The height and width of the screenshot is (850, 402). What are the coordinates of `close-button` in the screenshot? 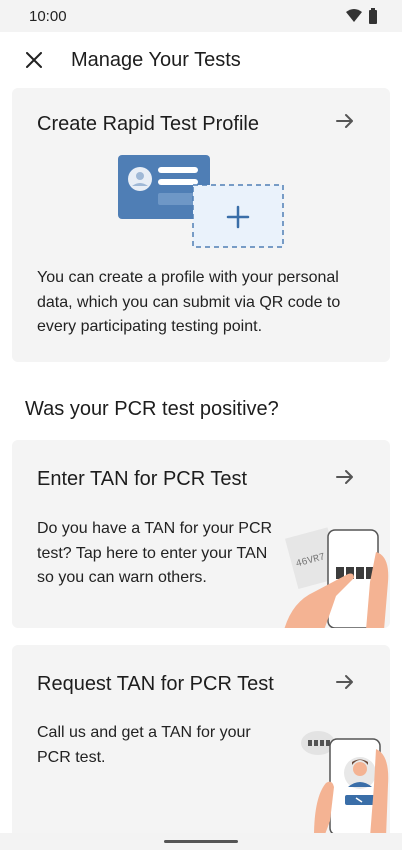 It's located at (34, 60).